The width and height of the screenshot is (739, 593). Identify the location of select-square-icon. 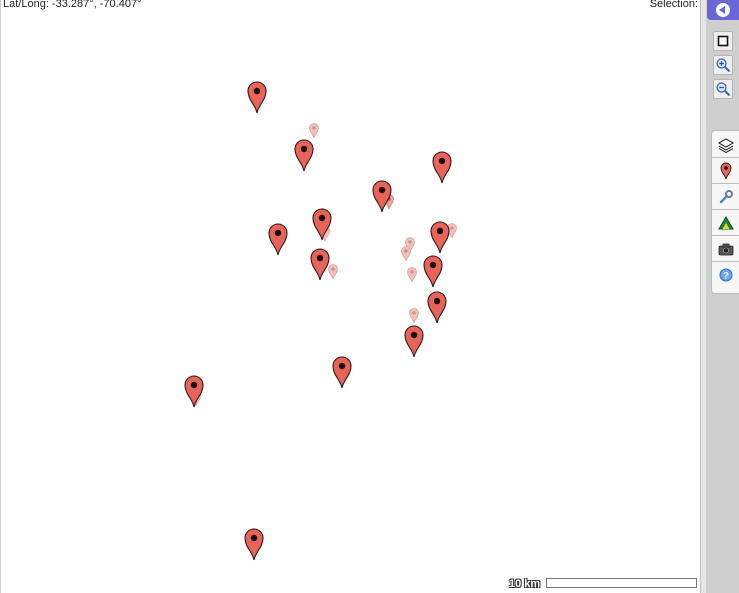
(723, 41).